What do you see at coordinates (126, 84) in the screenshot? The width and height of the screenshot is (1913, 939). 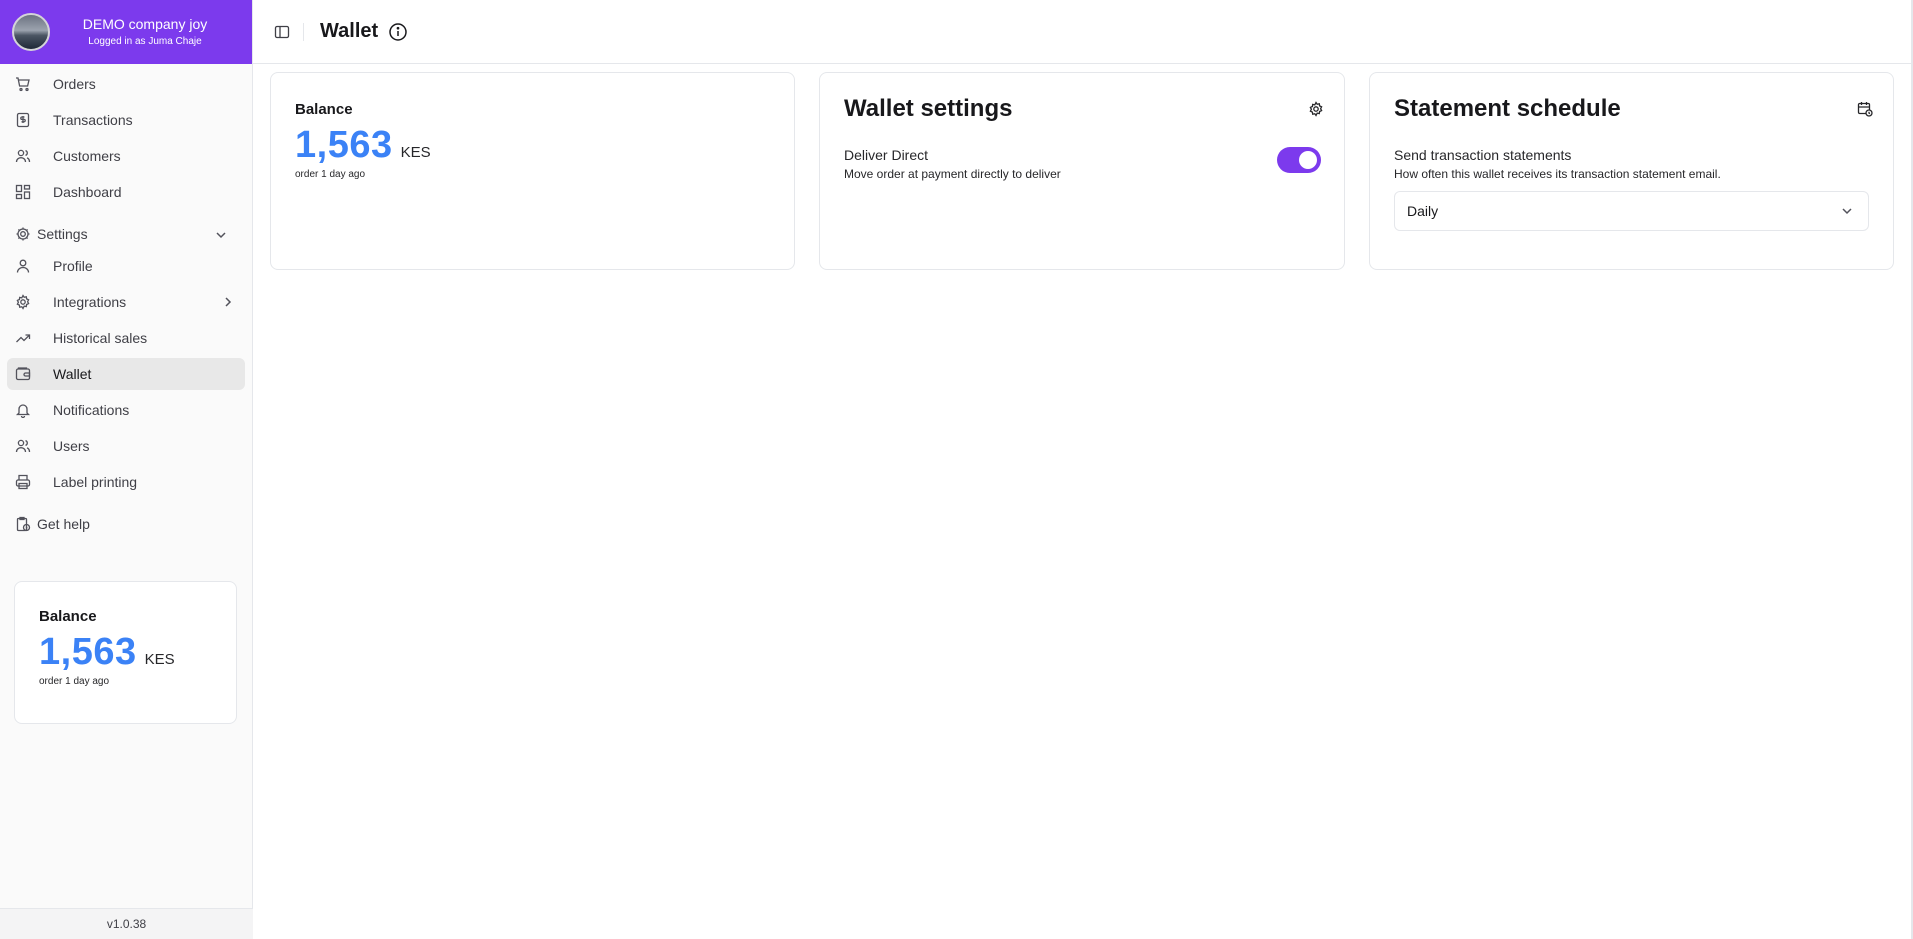 I see `sidebar-item-orders: Orders` at bounding box center [126, 84].